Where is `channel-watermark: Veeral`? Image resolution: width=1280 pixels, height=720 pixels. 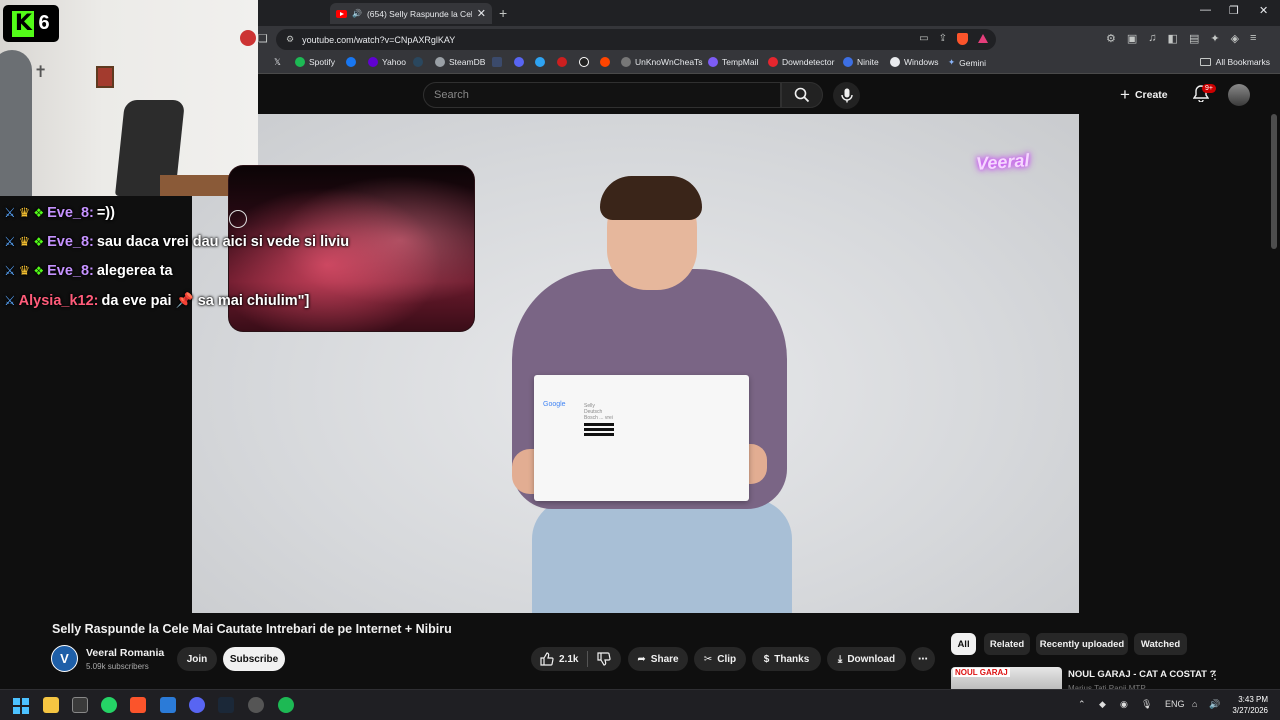
channel-watermark: Veeral is located at coordinates (1002, 162).